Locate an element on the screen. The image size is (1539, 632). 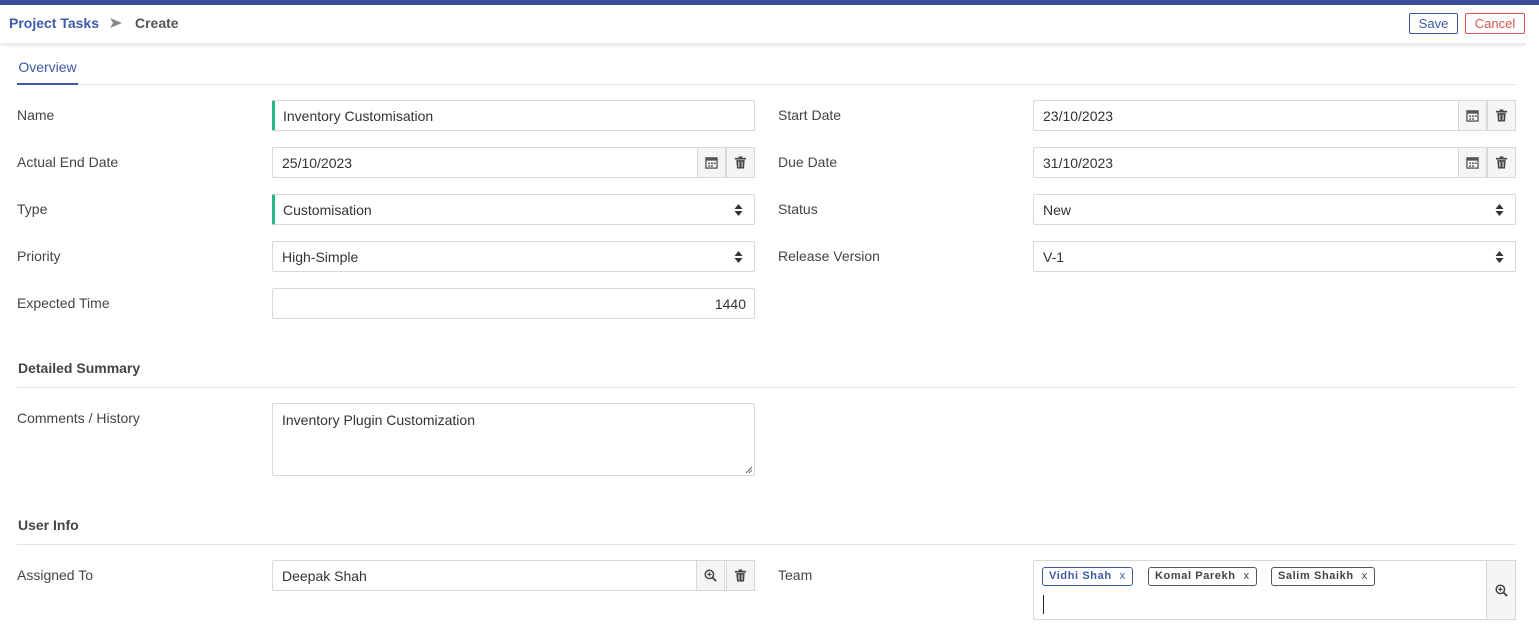
due-date-value: 31/10/2023 is located at coordinates (1078, 163).